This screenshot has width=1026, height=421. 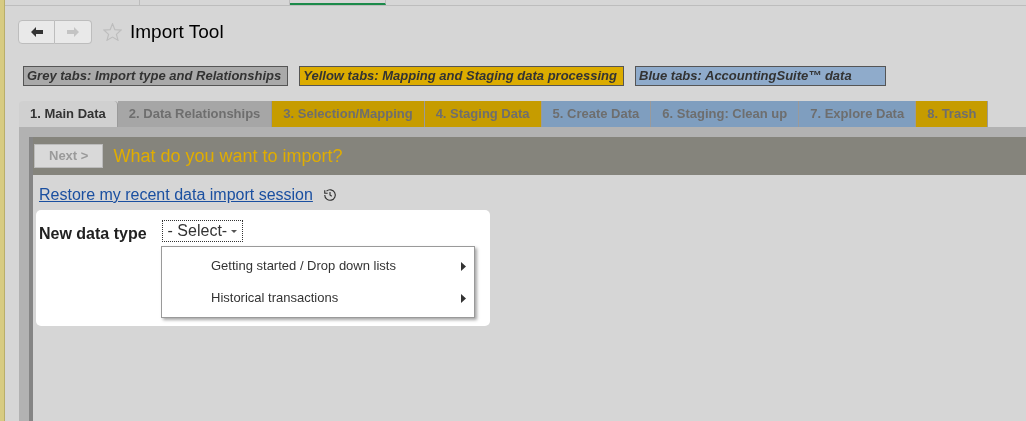 I want to click on tab: 6. Staging: Clean up, so click(x=725, y=114).